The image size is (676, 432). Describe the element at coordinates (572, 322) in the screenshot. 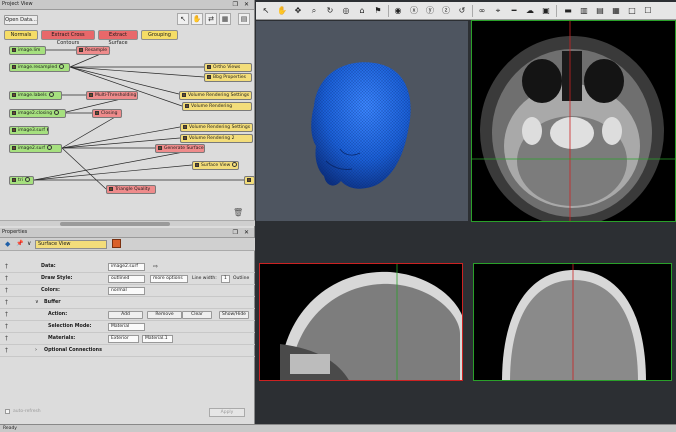

I see `viewport-coronal` at that location.